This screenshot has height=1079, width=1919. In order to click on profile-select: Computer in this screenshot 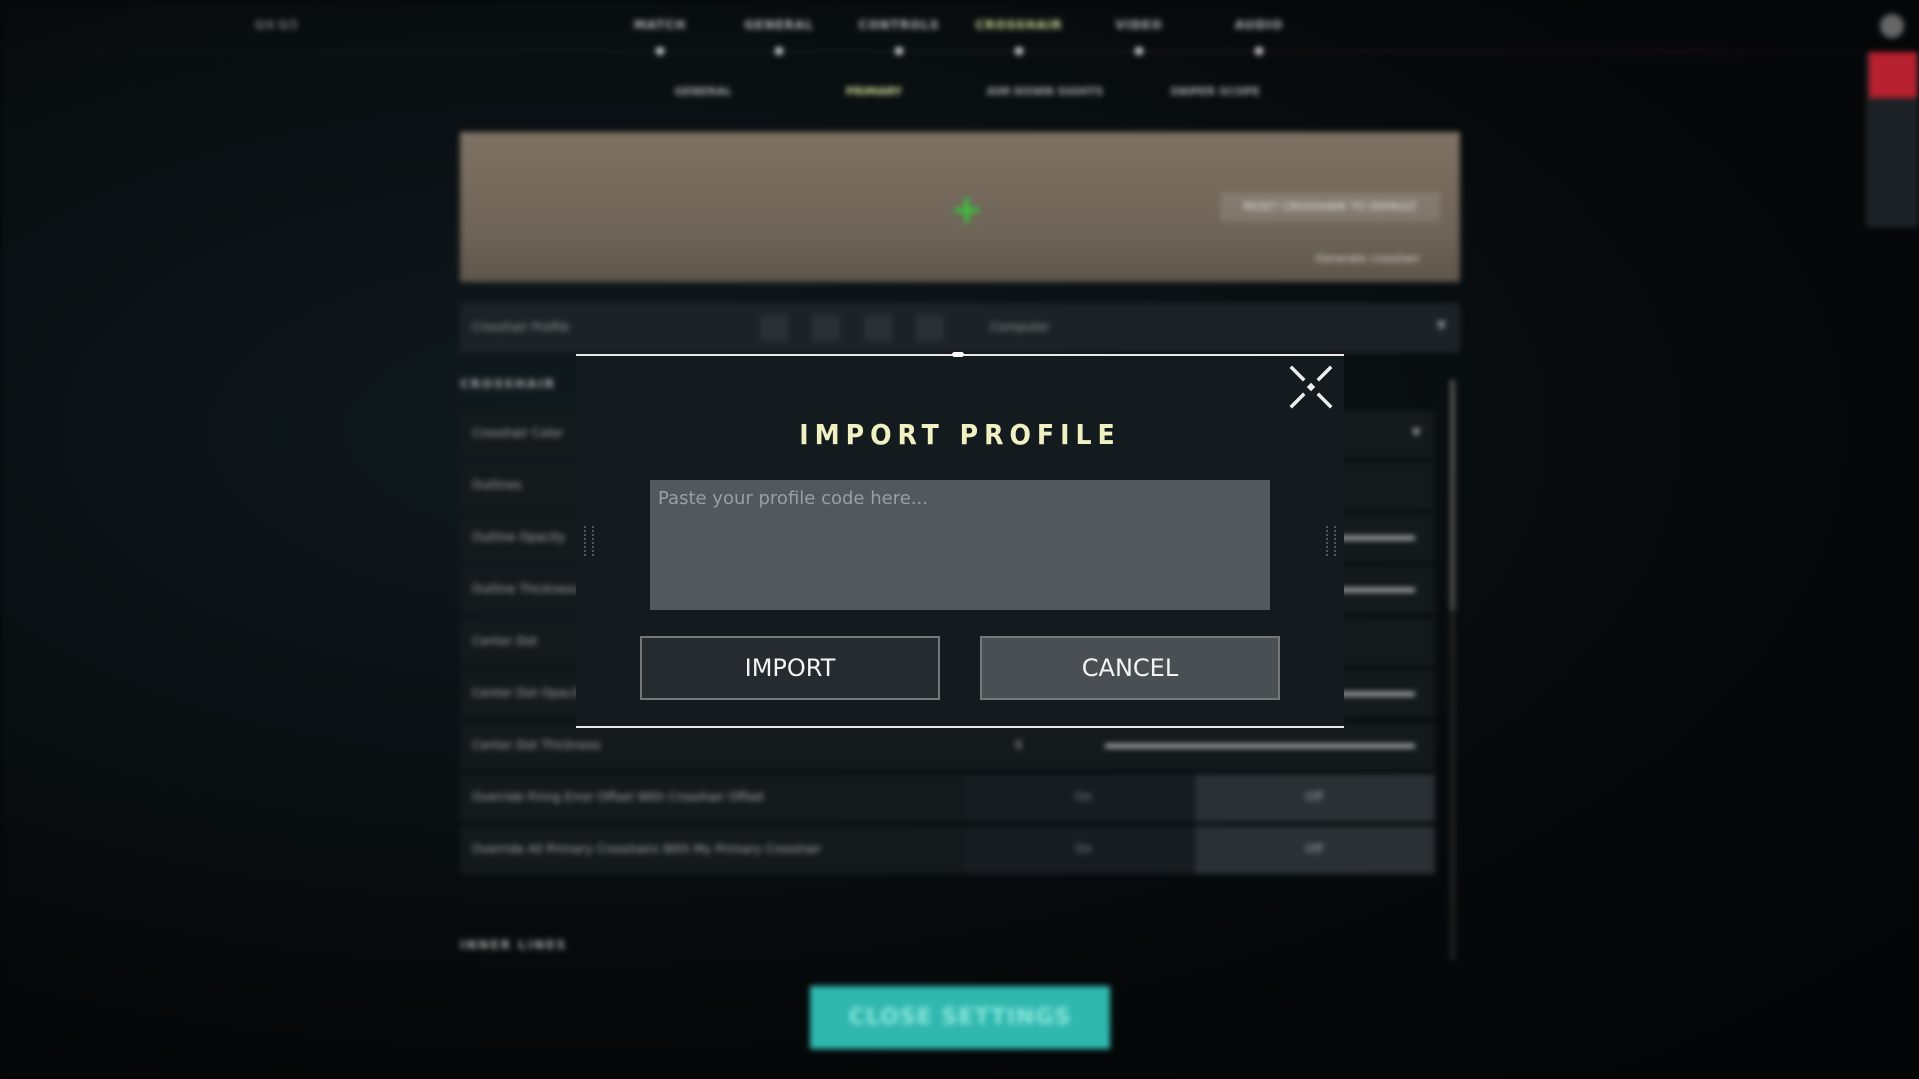, I will do `click(1020, 327)`.